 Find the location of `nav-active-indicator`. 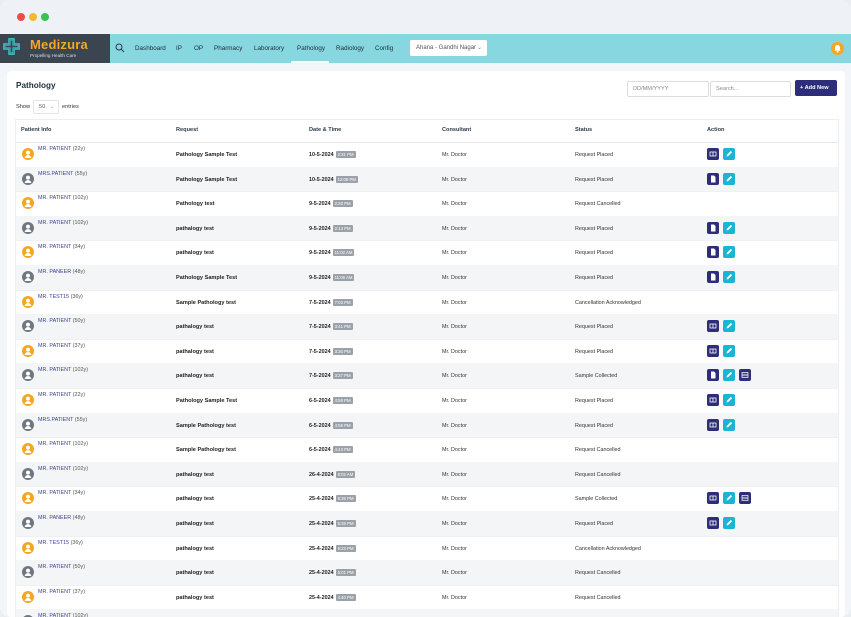

nav-active-indicator is located at coordinates (310, 62).